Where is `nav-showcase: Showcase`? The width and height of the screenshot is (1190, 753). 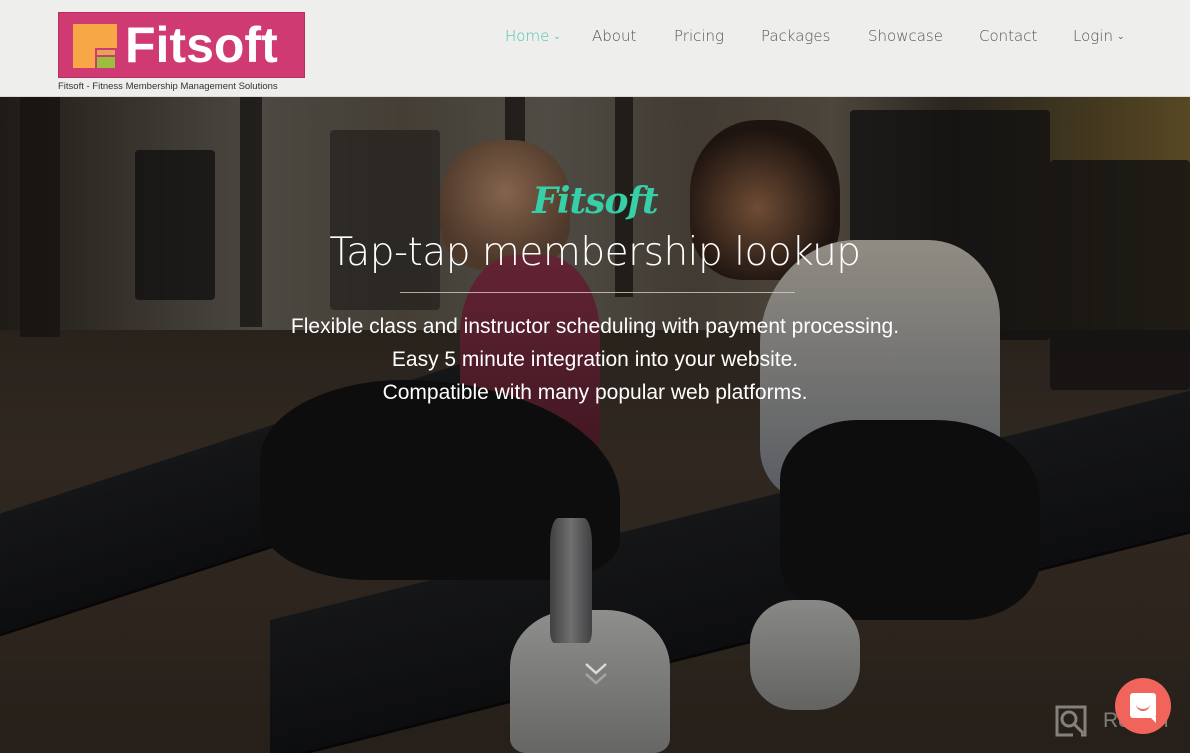 nav-showcase: Showcase is located at coordinates (905, 36).